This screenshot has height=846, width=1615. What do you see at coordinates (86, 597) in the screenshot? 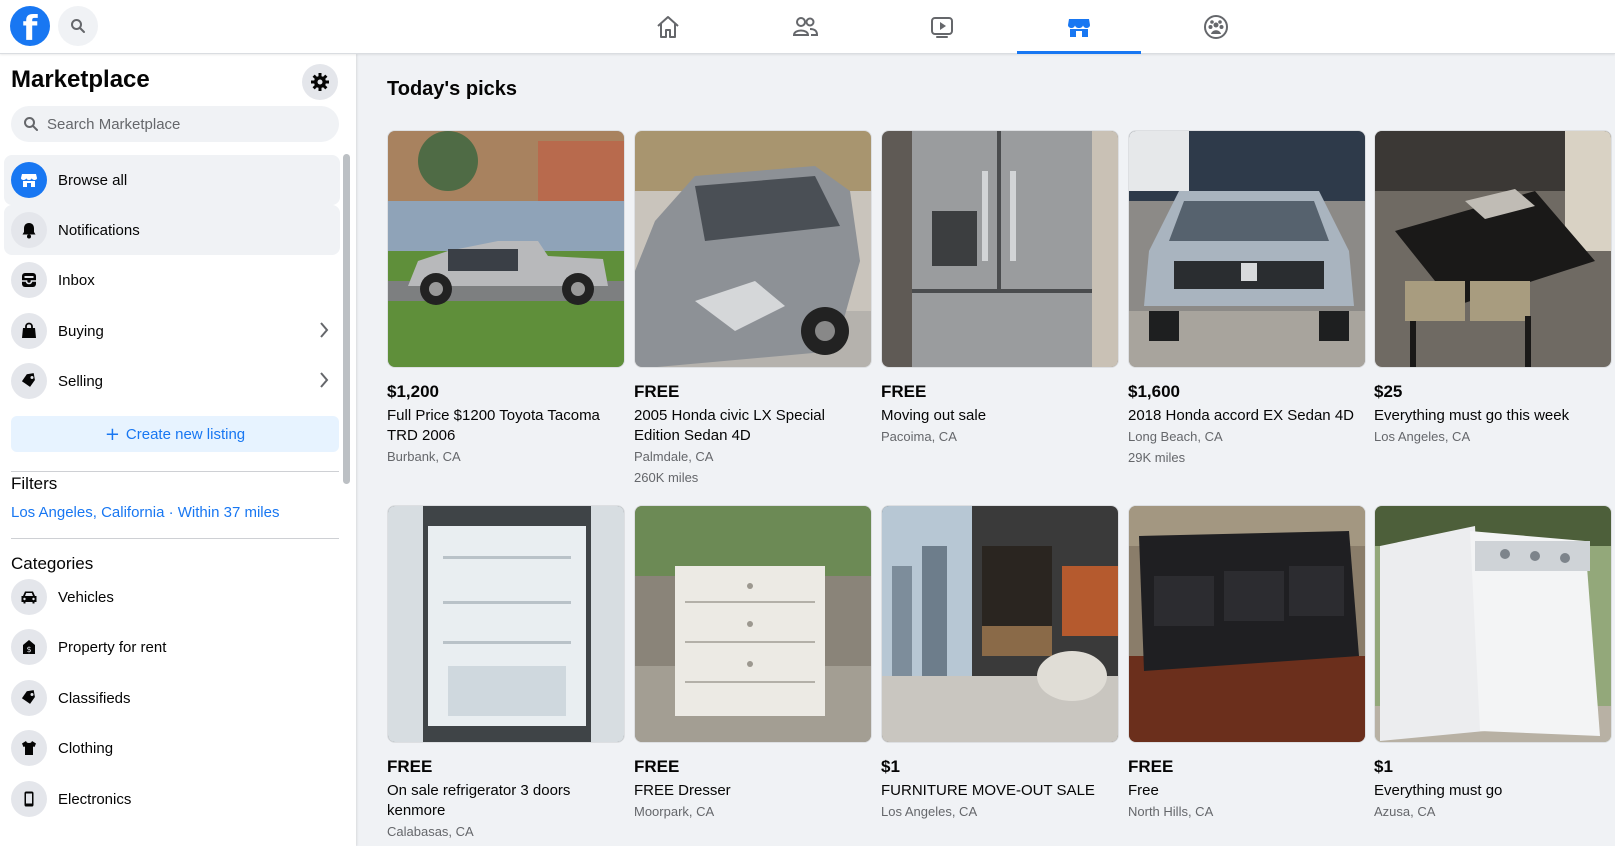
I see `category-label: Vehicles` at bounding box center [86, 597].